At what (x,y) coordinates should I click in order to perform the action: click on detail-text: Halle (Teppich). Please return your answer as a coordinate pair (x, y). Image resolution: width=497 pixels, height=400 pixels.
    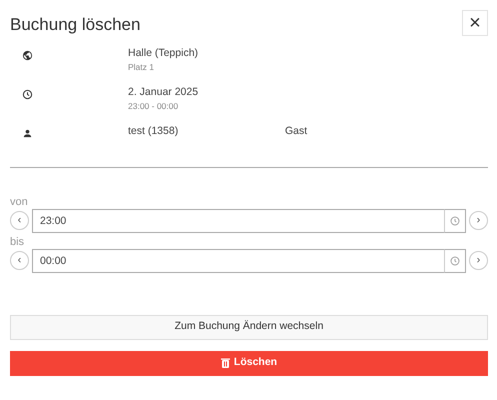
    Looking at the image, I should click on (164, 53).